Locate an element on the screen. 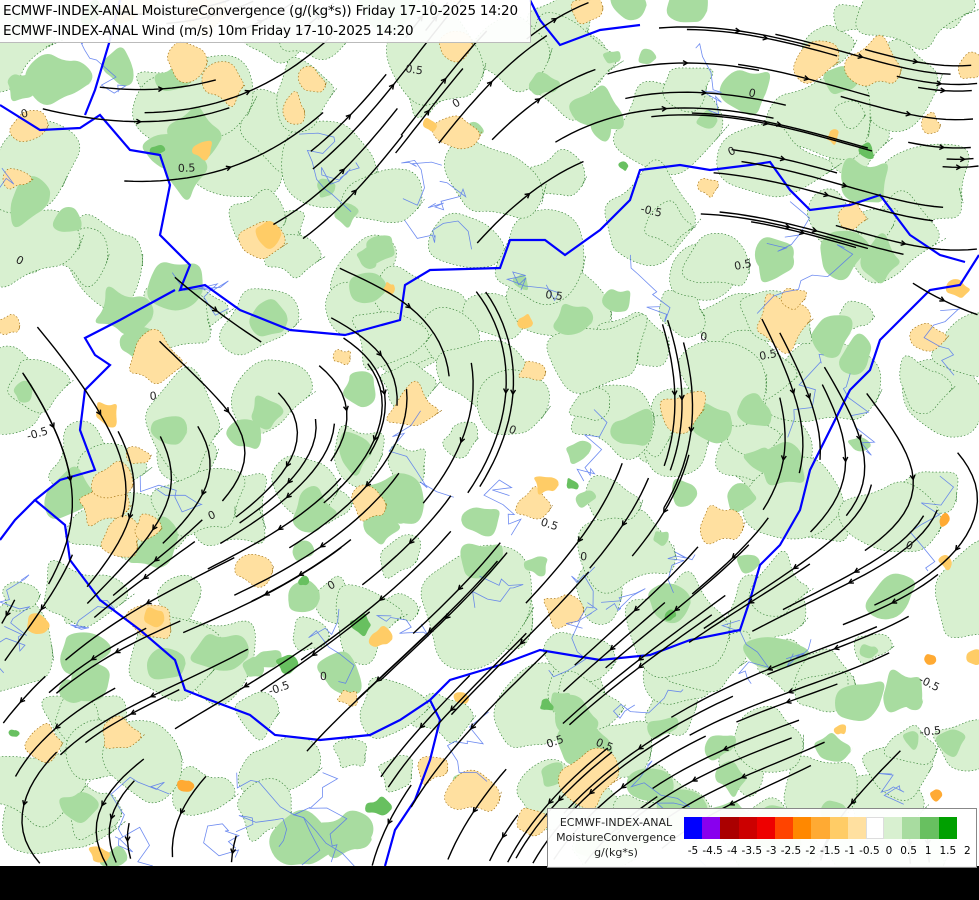 This screenshot has height=900, width=979. legend-tick-label: 0 is located at coordinates (889, 851).